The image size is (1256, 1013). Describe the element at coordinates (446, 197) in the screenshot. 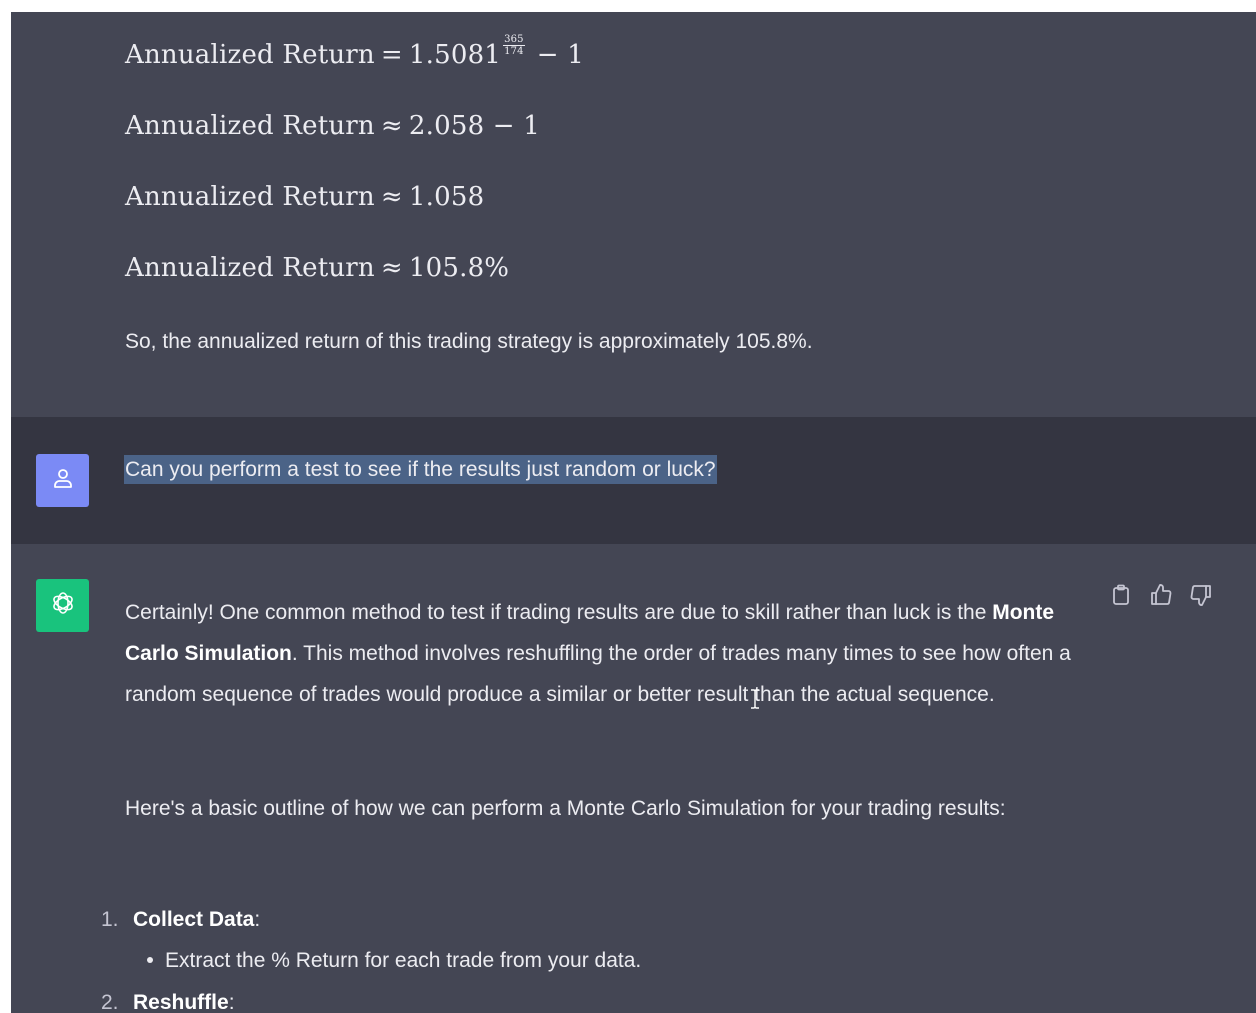

I see `equation-rhs: 1.058` at that location.